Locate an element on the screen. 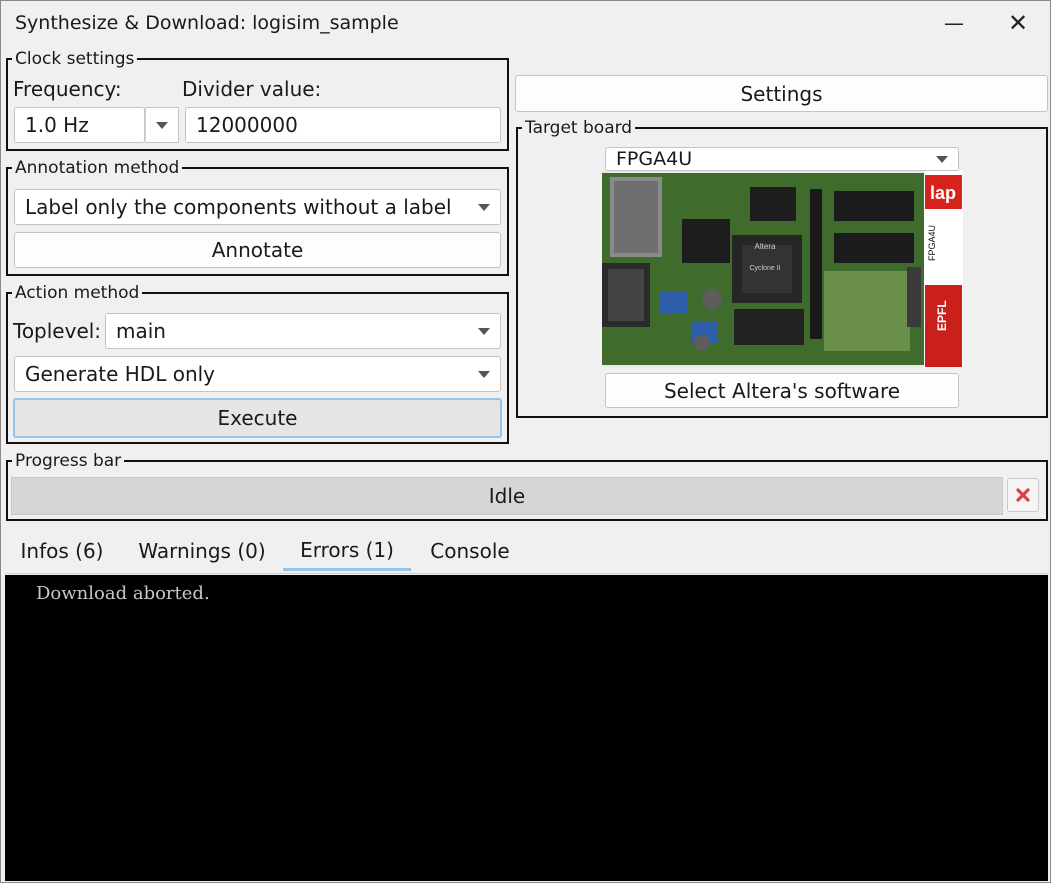  annotate-button-label: Annotate is located at coordinates (257, 250).